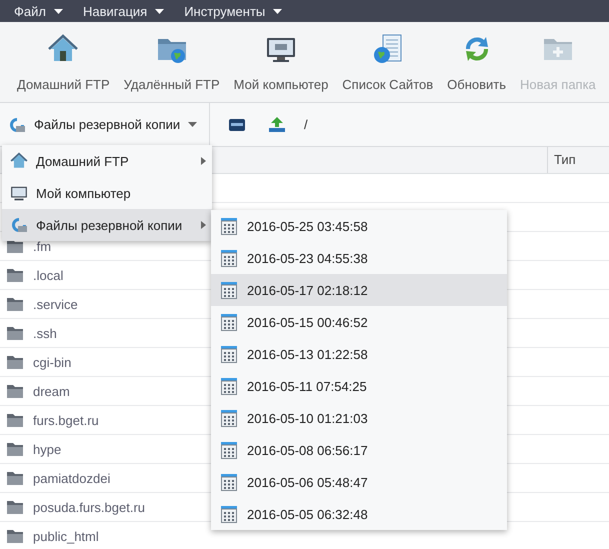  What do you see at coordinates (71, 478) in the screenshot?
I see `file-name: pamiatdozdei` at bounding box center [71, 478].